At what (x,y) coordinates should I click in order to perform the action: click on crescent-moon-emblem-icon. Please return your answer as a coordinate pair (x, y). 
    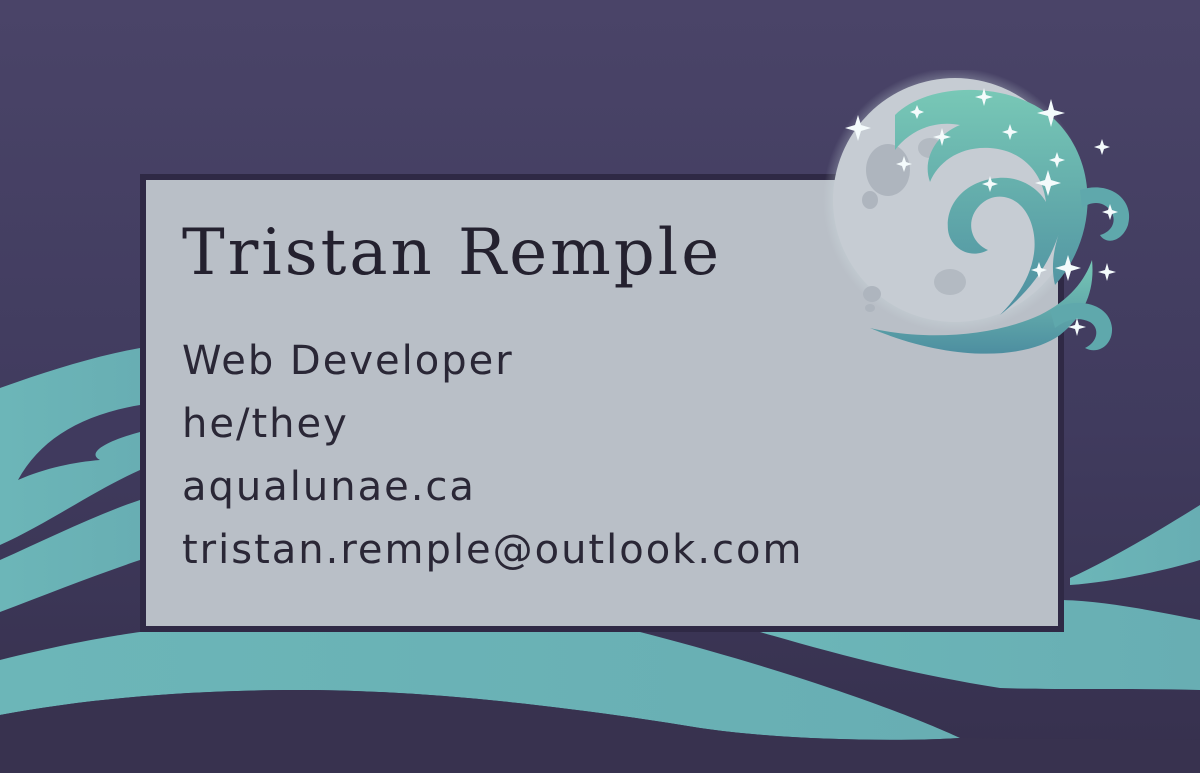
    Looking at the image, I should click on (976, 212).